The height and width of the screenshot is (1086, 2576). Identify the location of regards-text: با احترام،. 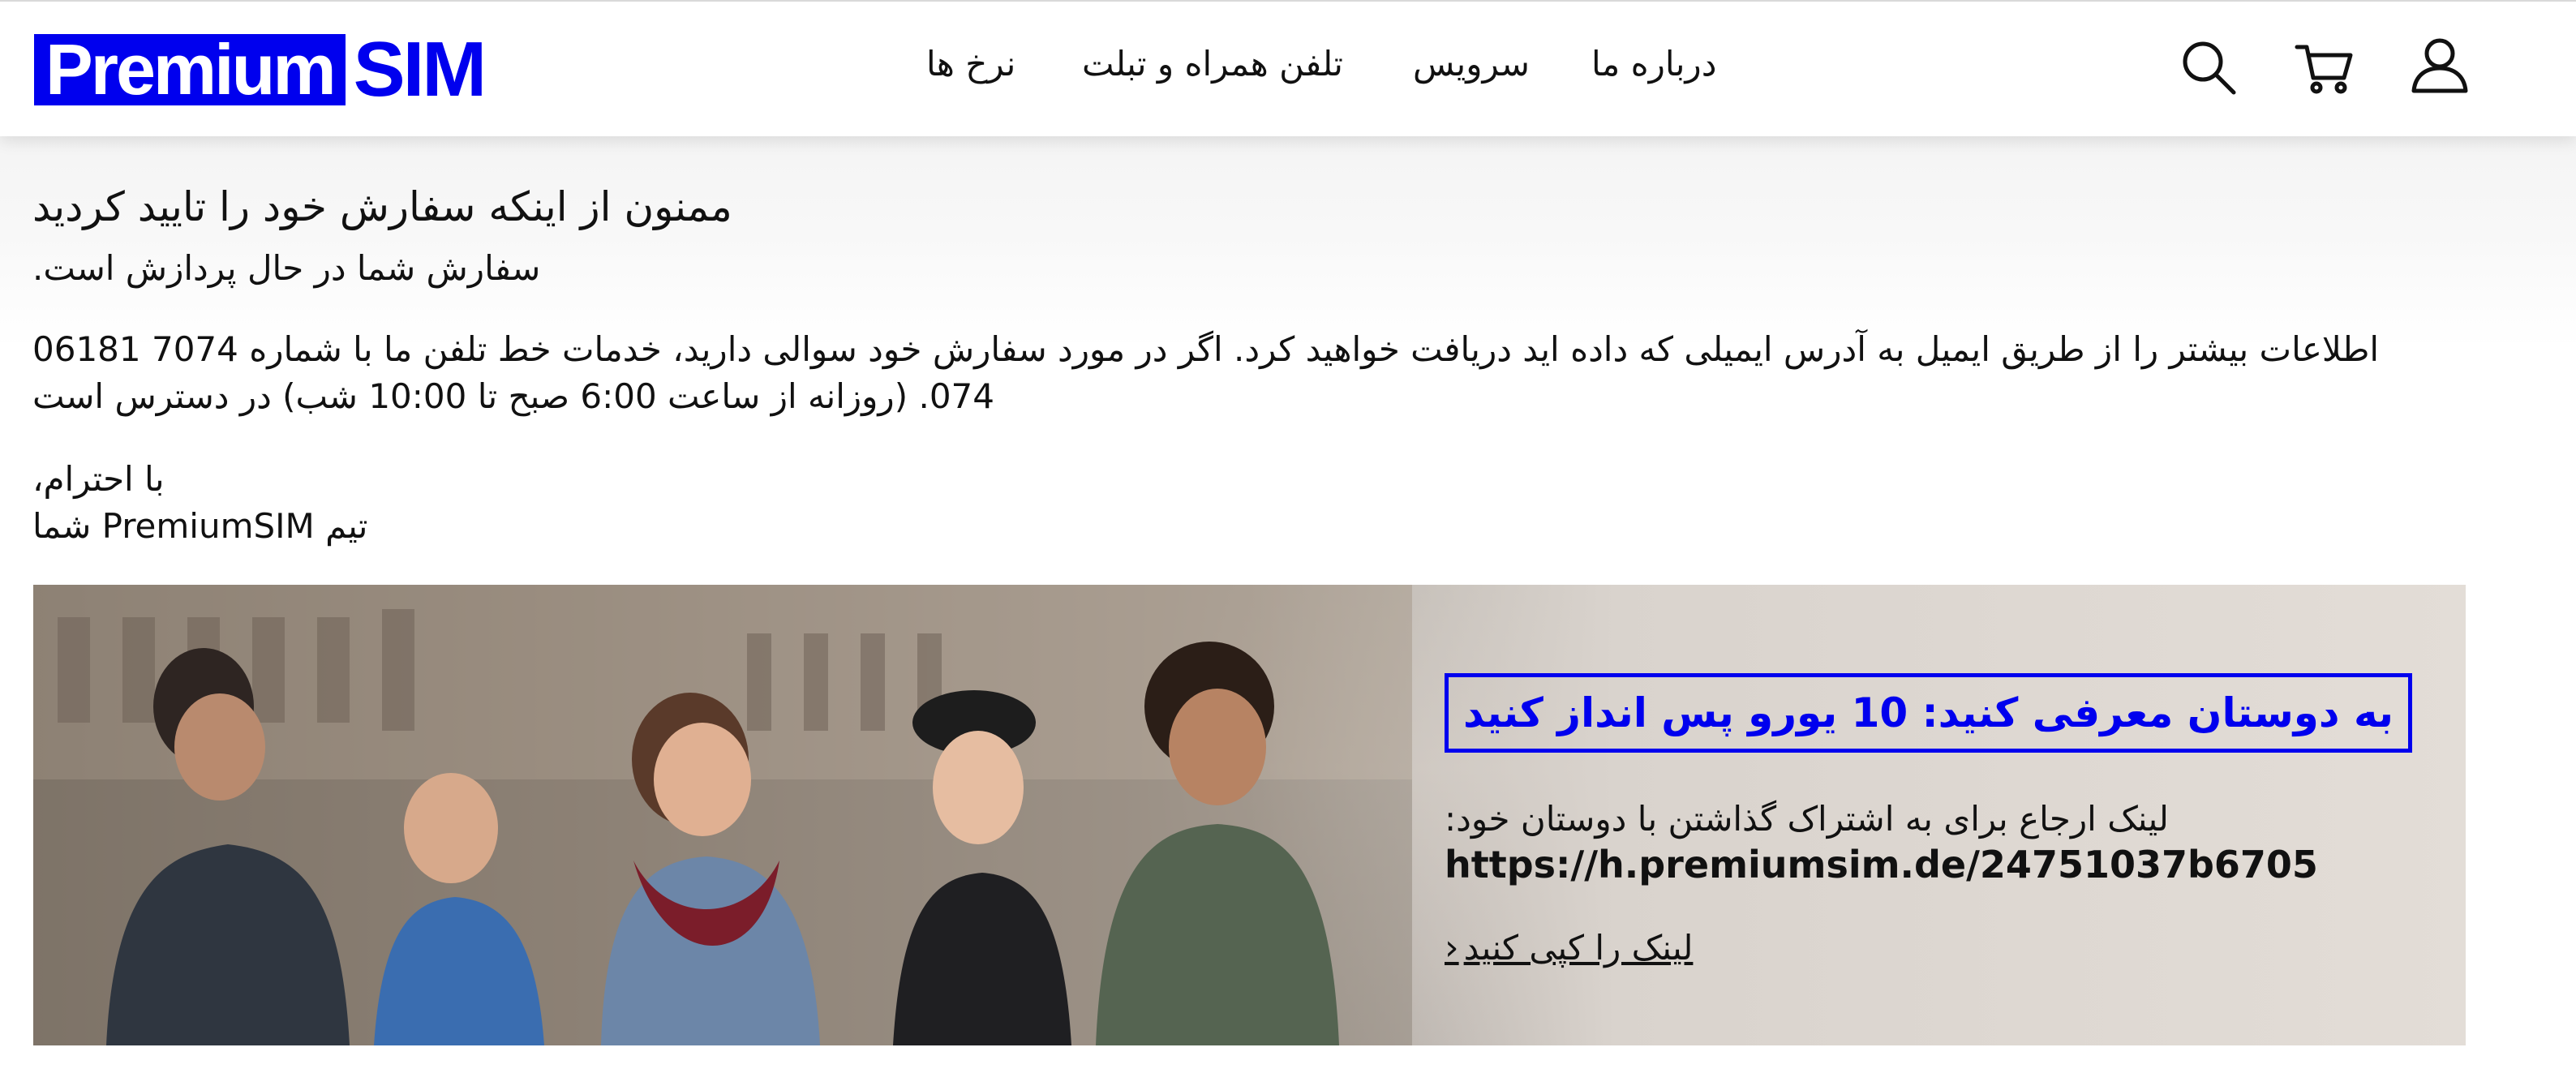
(98, 479).